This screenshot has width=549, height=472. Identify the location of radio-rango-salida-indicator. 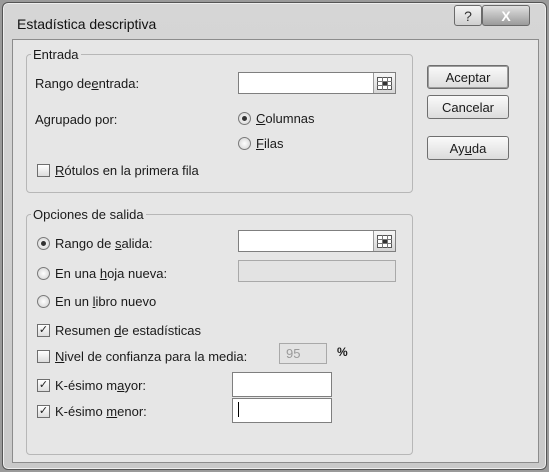
(43, 243).